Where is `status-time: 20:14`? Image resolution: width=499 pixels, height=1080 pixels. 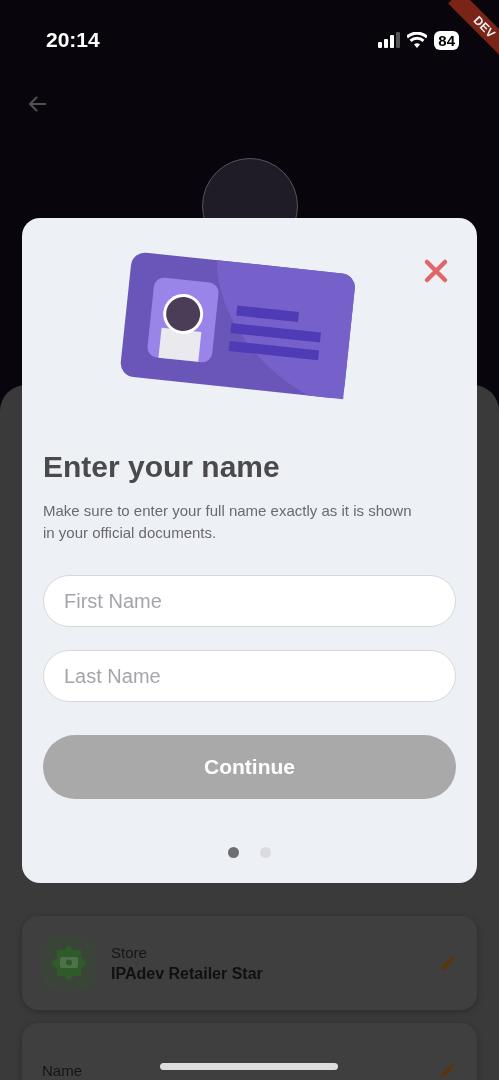 status-time: 20:14 is located at coordinates (73, 40).